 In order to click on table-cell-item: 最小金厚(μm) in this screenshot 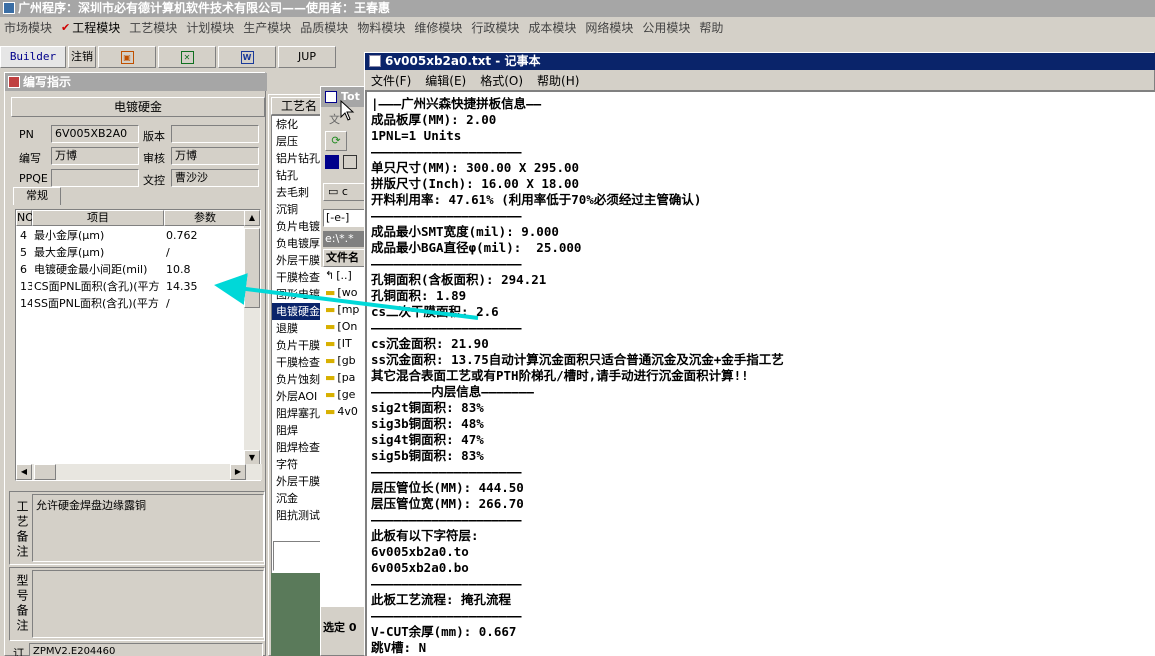, I will do `click(69, 235)`.